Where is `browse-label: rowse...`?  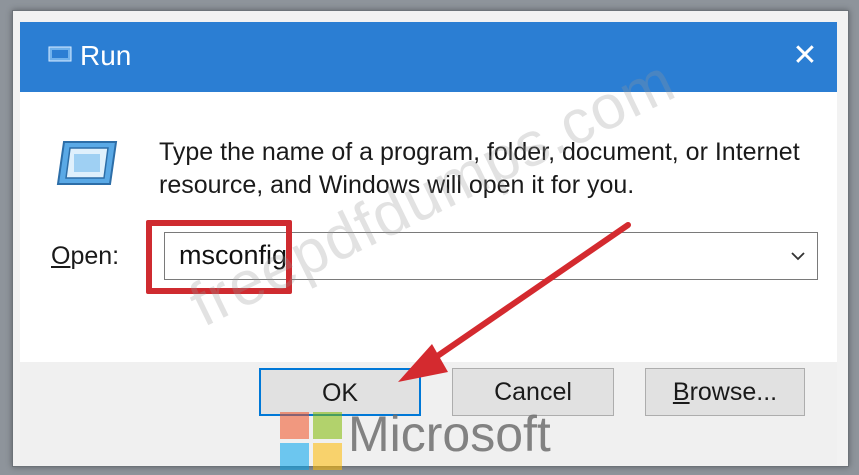 browse-label: rowse... is located at coordinates (733, 392).